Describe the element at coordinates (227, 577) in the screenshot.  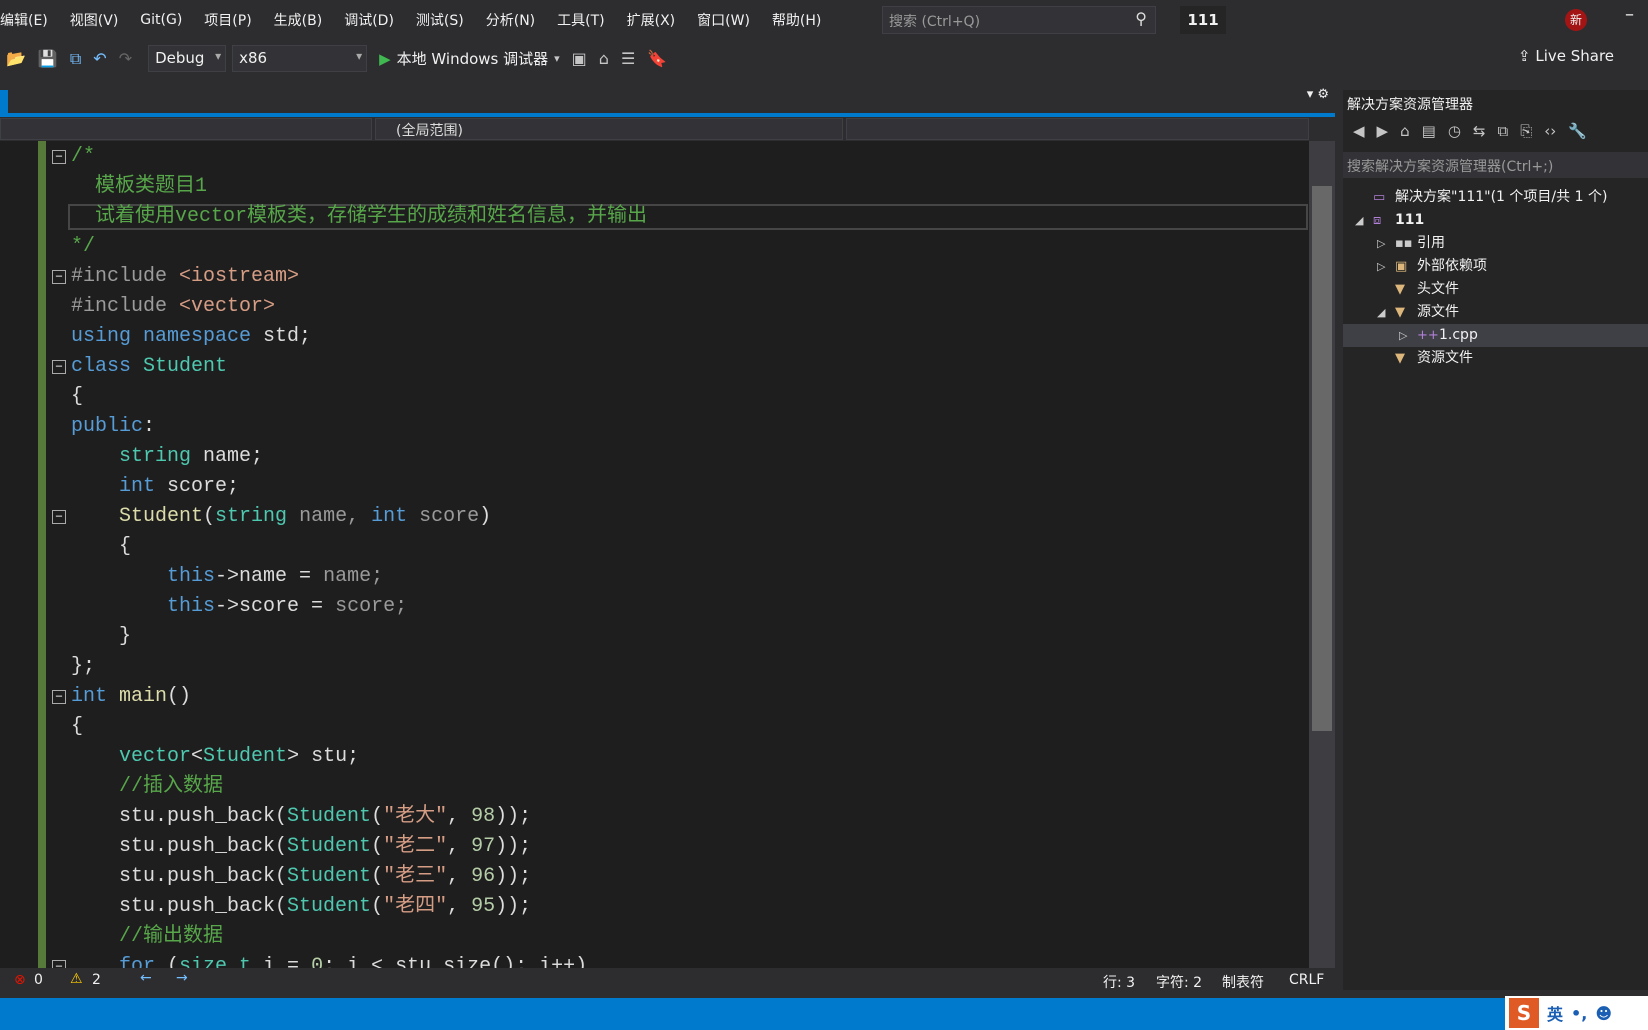
I see `code-line: this->name = name;` at that location.